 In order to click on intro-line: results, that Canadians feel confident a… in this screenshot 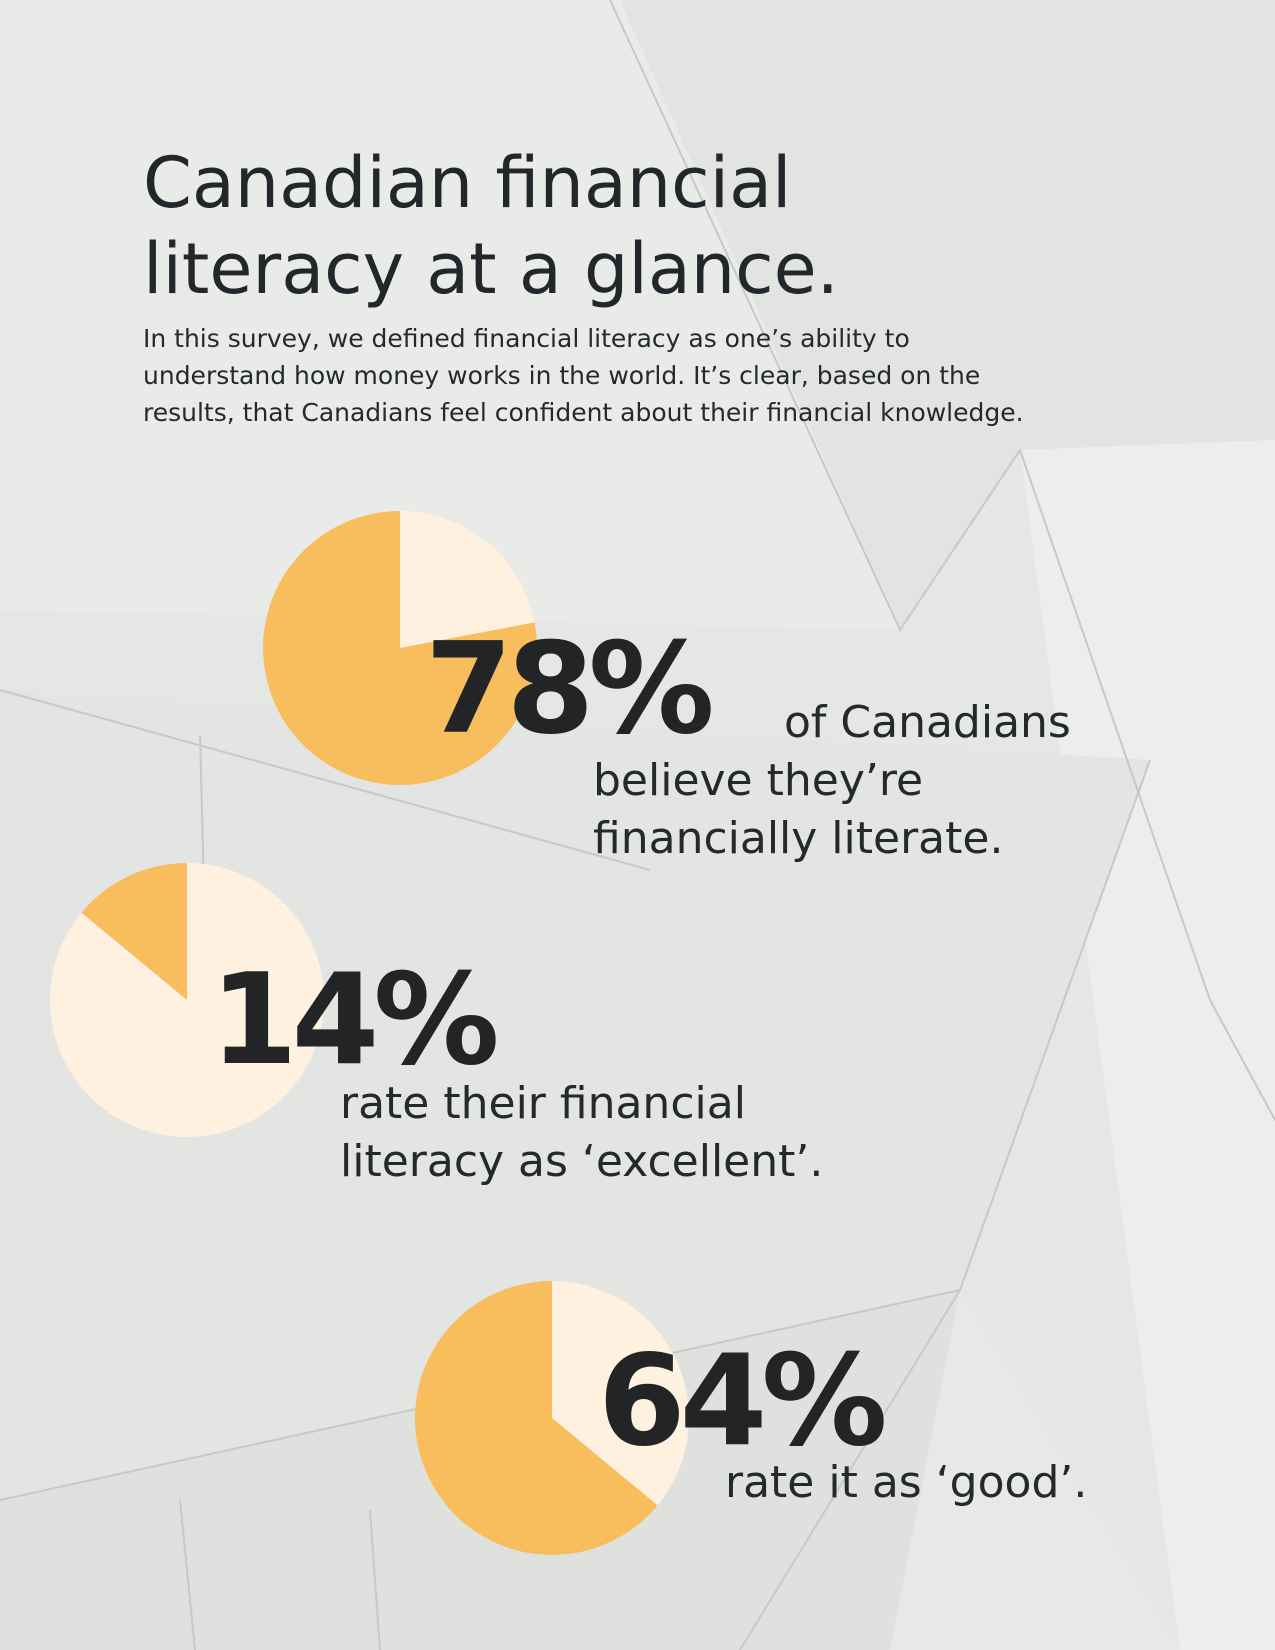, I will do `click(583, 412)`.